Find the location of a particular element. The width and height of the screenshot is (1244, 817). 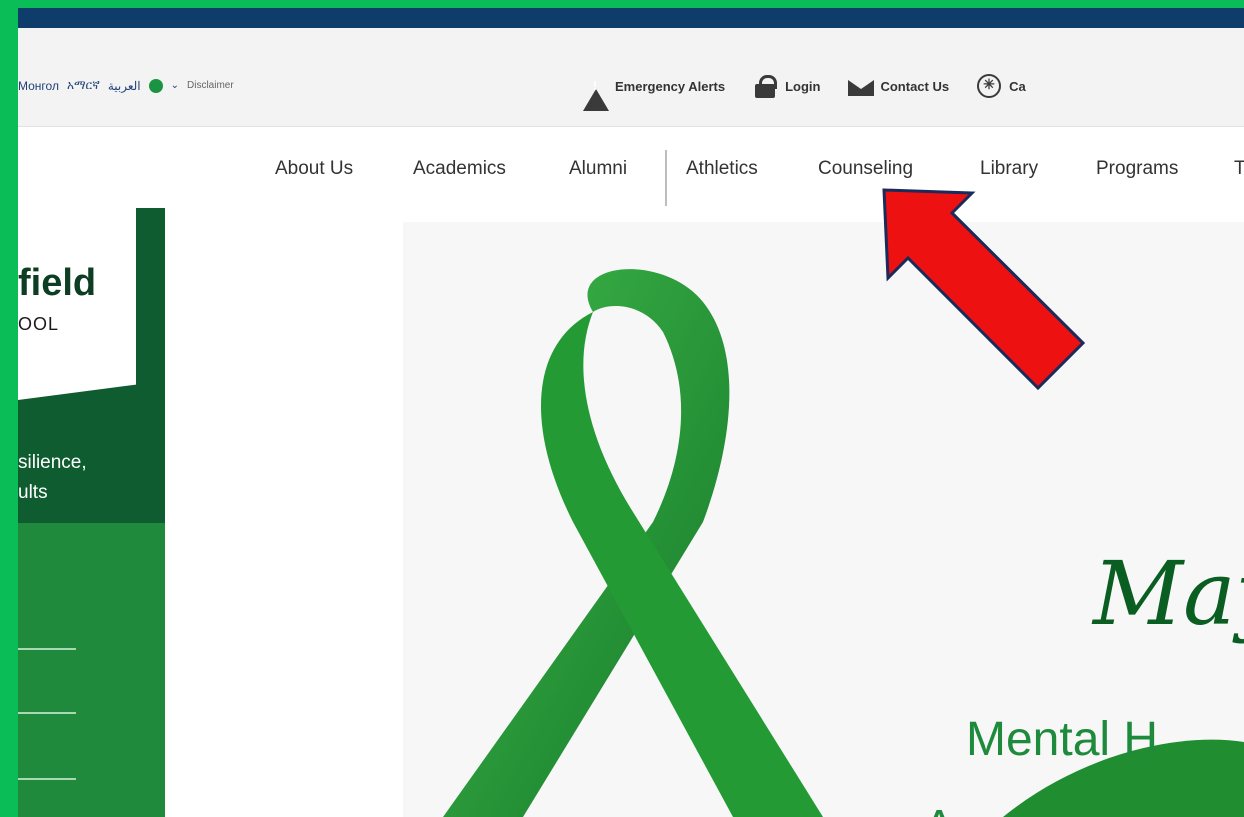

red-arrow-icon is located at coordinates (984, 289).